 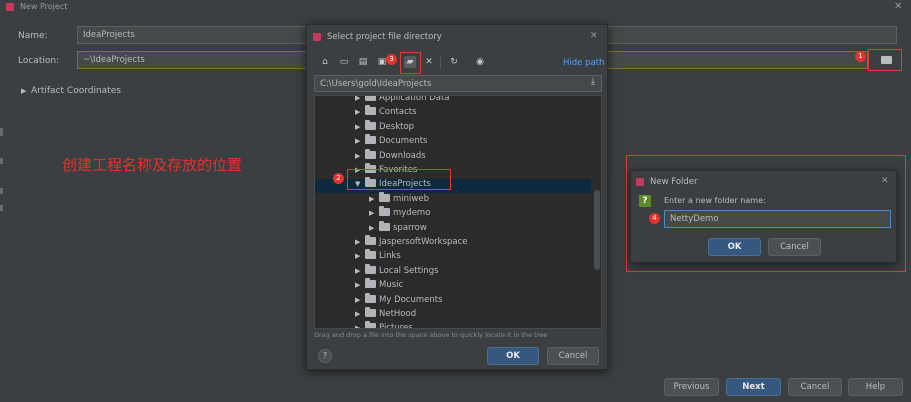 What do you see at coordinates (453, 101) in the screenshot?
I see `tree-row: ▶ Application Data` at bounding box center [453, 101].